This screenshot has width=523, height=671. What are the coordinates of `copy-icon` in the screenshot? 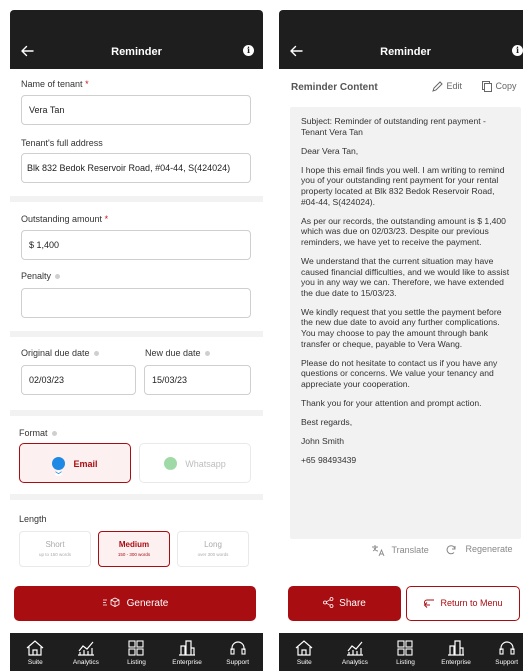 It's located at (487, 86).